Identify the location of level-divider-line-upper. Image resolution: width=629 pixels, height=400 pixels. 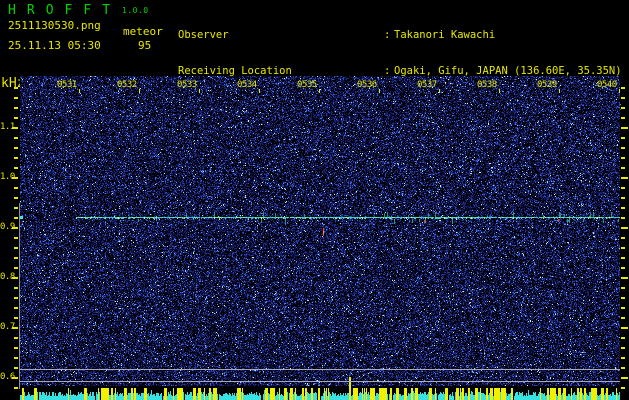
(320, 369).